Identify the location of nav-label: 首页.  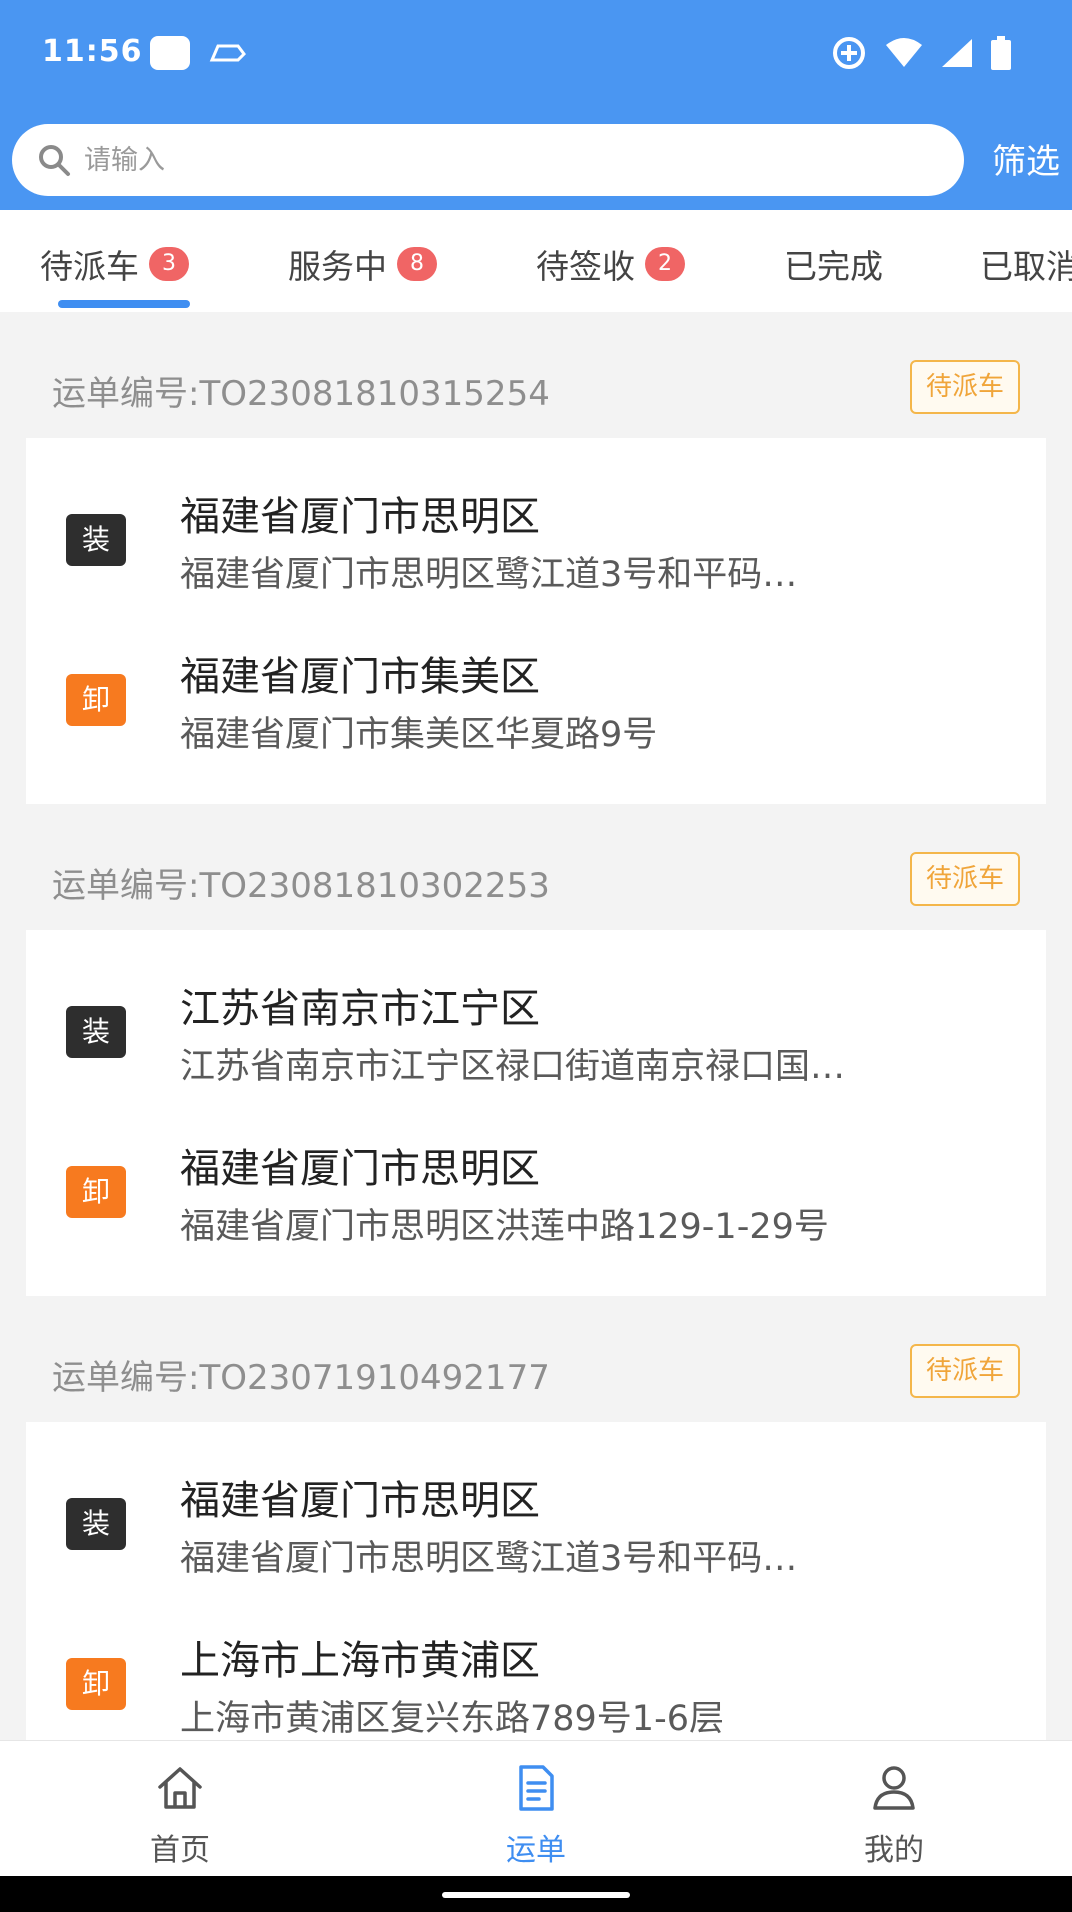
(180, 1850).